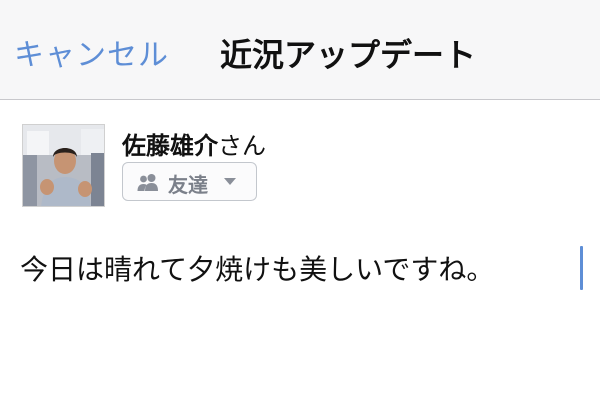  I want to click on audience-selector: 友達, so click(189, 181).